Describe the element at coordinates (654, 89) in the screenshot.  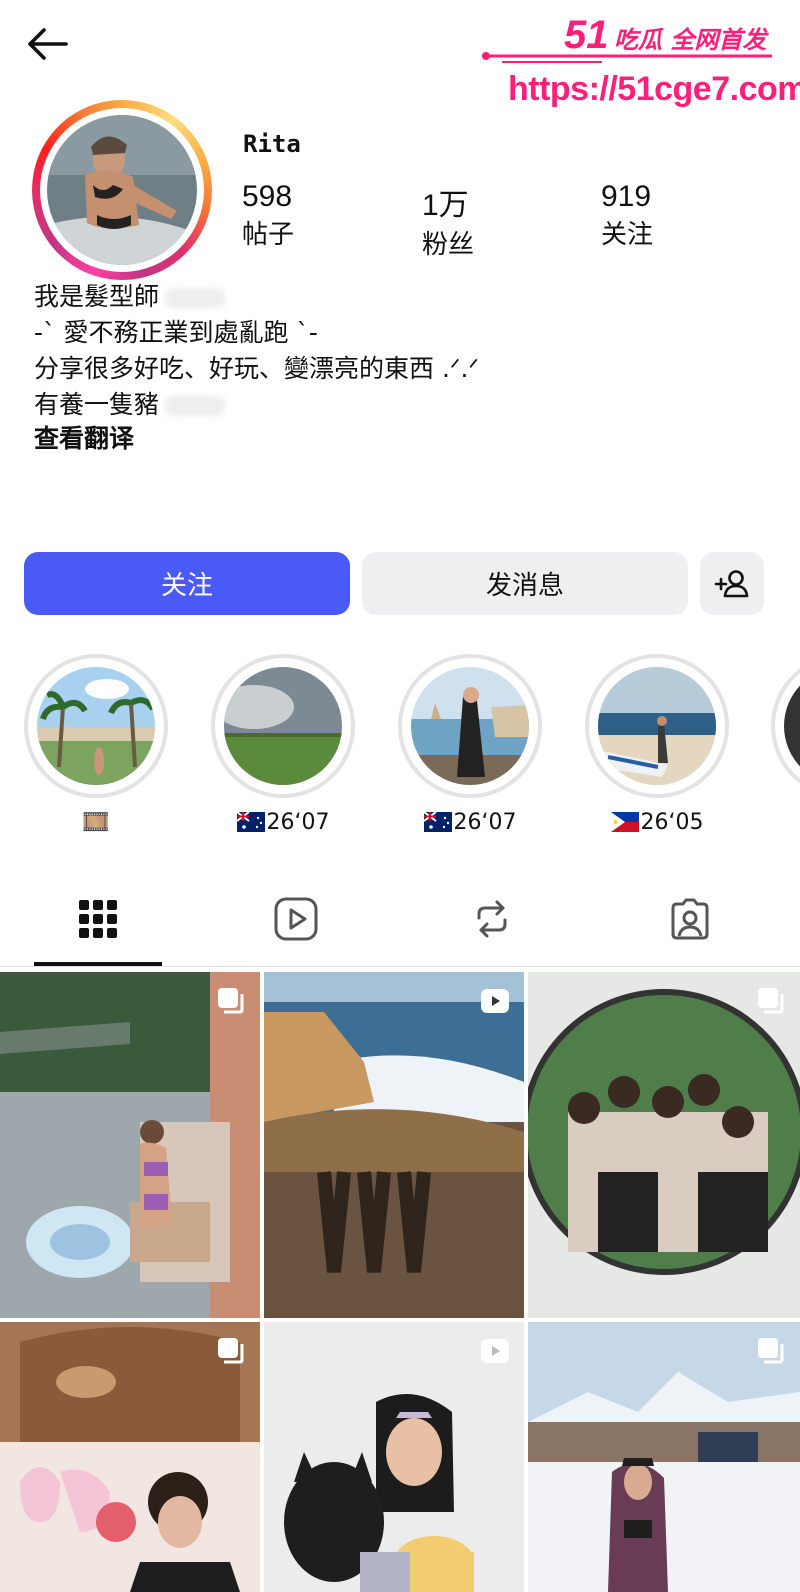
I see `watermark-url: https://51cge7.com` at that location.